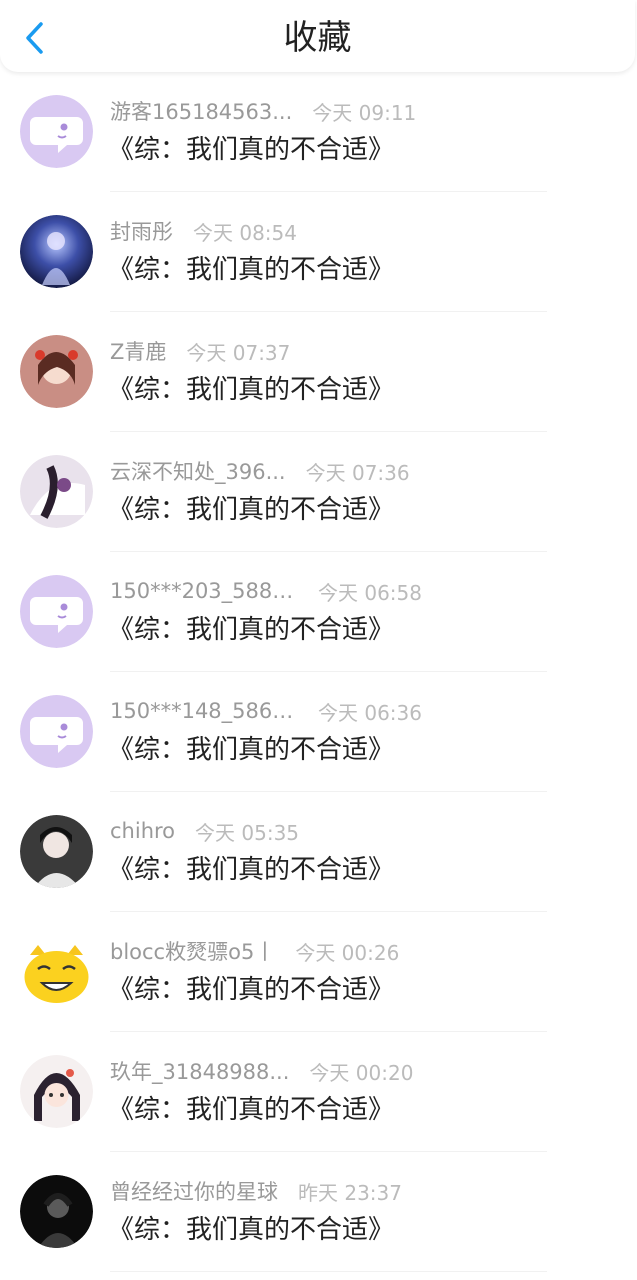  I want to click on list-item: 云深不知处_396... 今天 07:36 《综：我们真的不合适》, so click(318, 492).